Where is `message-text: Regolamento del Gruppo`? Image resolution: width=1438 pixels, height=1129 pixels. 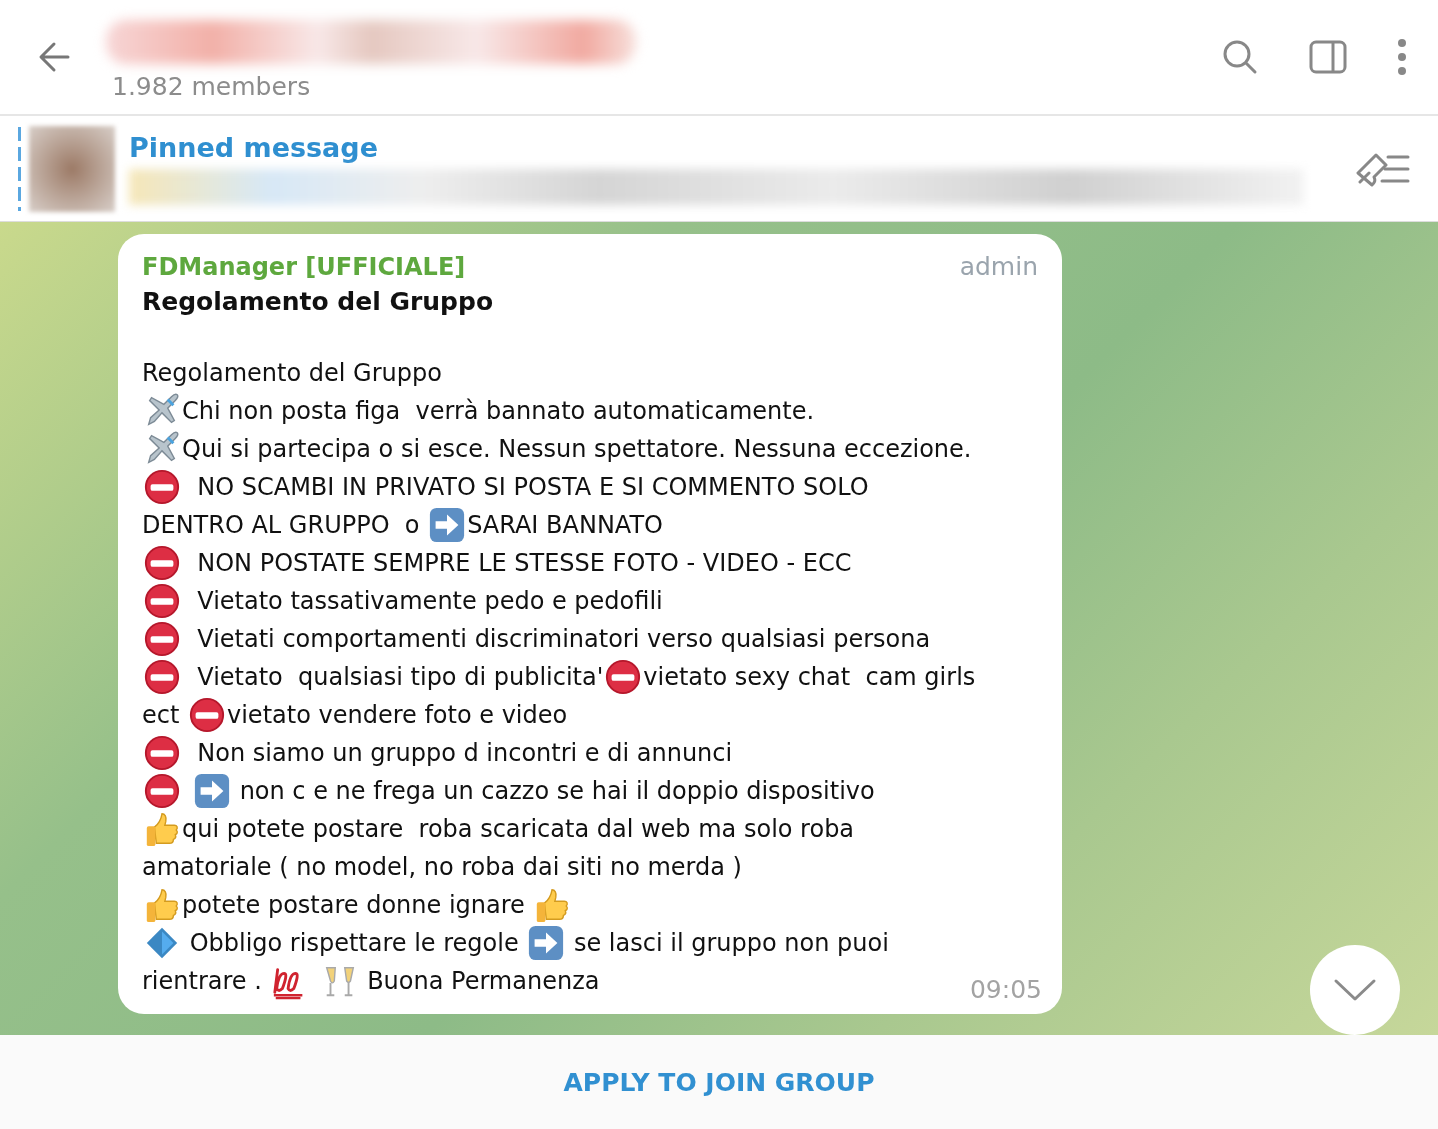
message-text: Regolamento del Gruppo is located at coordinates (292, 373).